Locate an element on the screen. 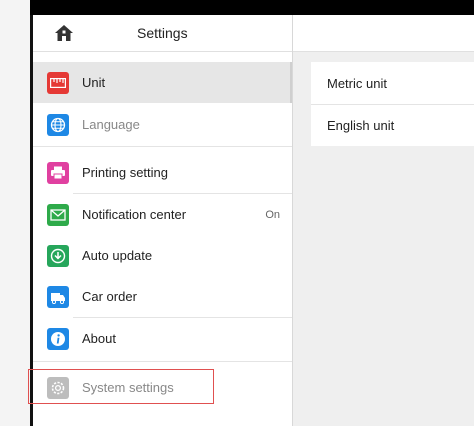  home-icon is located at coordinates (64, 33).